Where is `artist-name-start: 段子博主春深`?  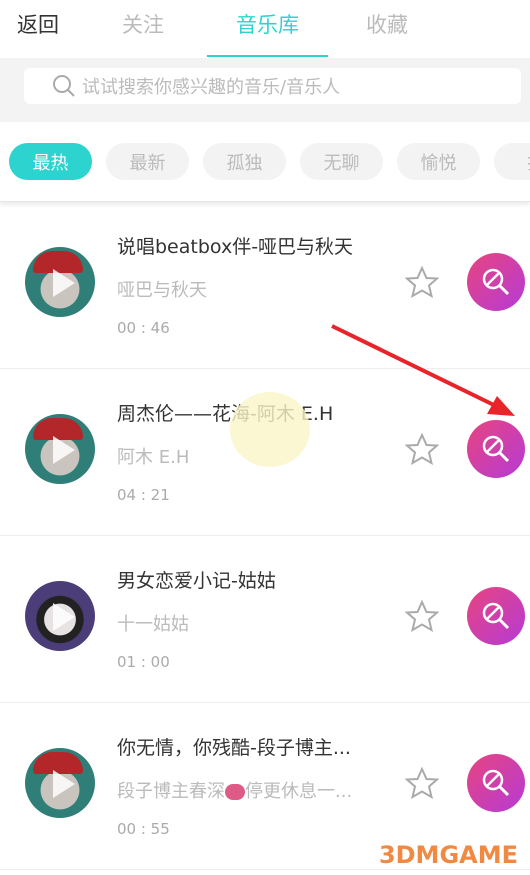 artist-name-start: 段子博主春深 is located at coordinates (171, 791).